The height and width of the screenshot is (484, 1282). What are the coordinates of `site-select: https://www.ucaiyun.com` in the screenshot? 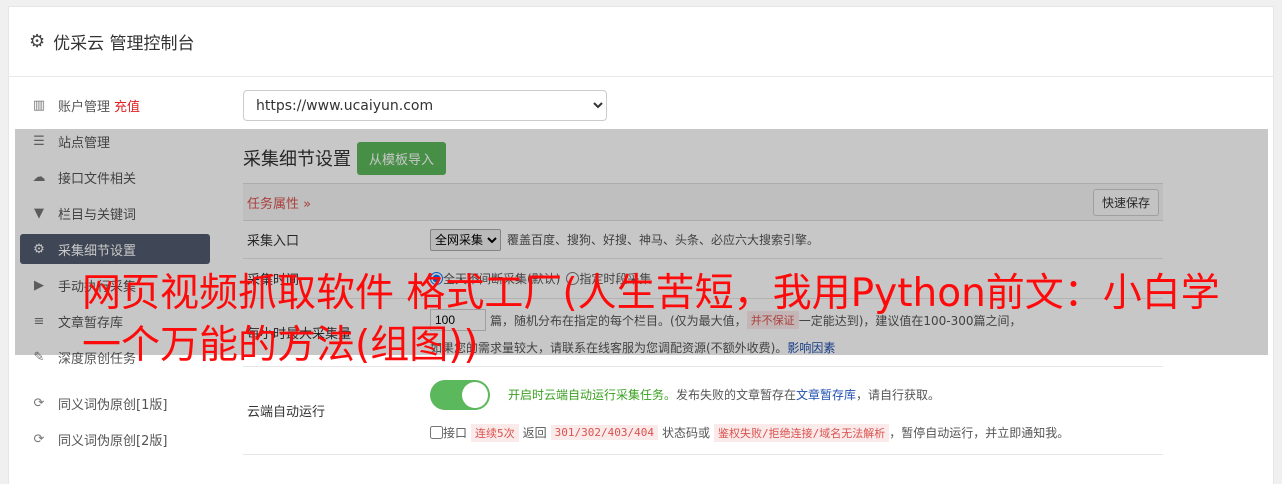 It's located at (425, 105).